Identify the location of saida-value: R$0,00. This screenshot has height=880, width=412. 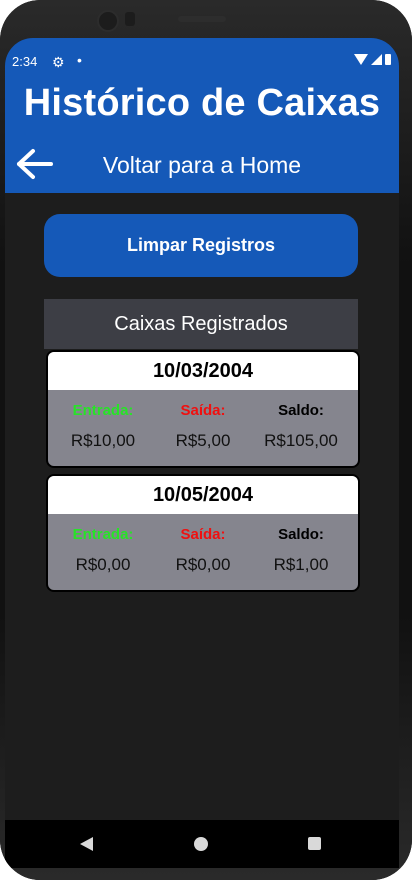
(203, 564).